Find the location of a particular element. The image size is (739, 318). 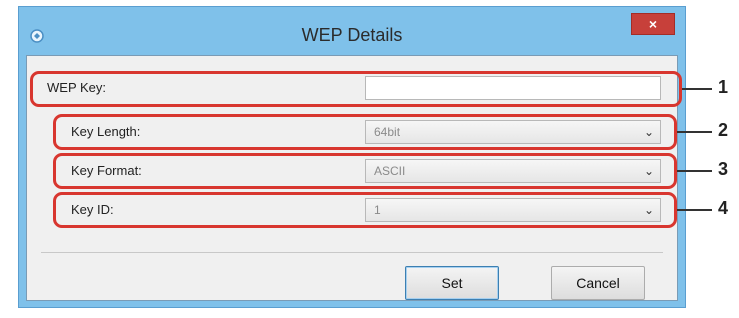

callout-2: 2 is located at coordinates (723, 130).